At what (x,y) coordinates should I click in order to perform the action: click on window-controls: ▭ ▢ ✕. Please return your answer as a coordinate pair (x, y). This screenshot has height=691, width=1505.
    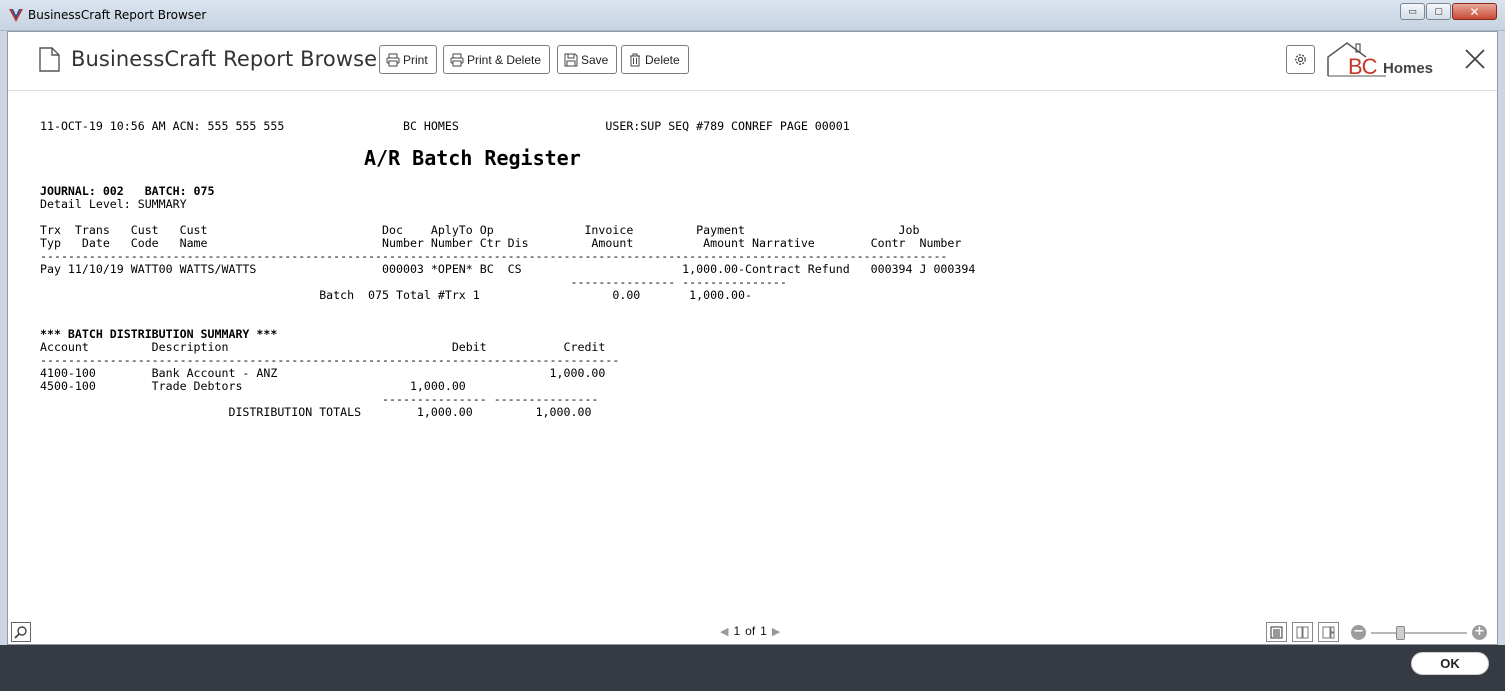
    Looking at the image, I should click on (1448, 11).